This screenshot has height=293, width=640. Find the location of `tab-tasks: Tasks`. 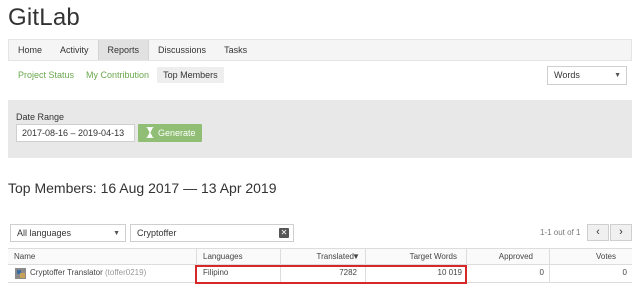

tab-tasks: Tasks is located at coordinates (235, 50).